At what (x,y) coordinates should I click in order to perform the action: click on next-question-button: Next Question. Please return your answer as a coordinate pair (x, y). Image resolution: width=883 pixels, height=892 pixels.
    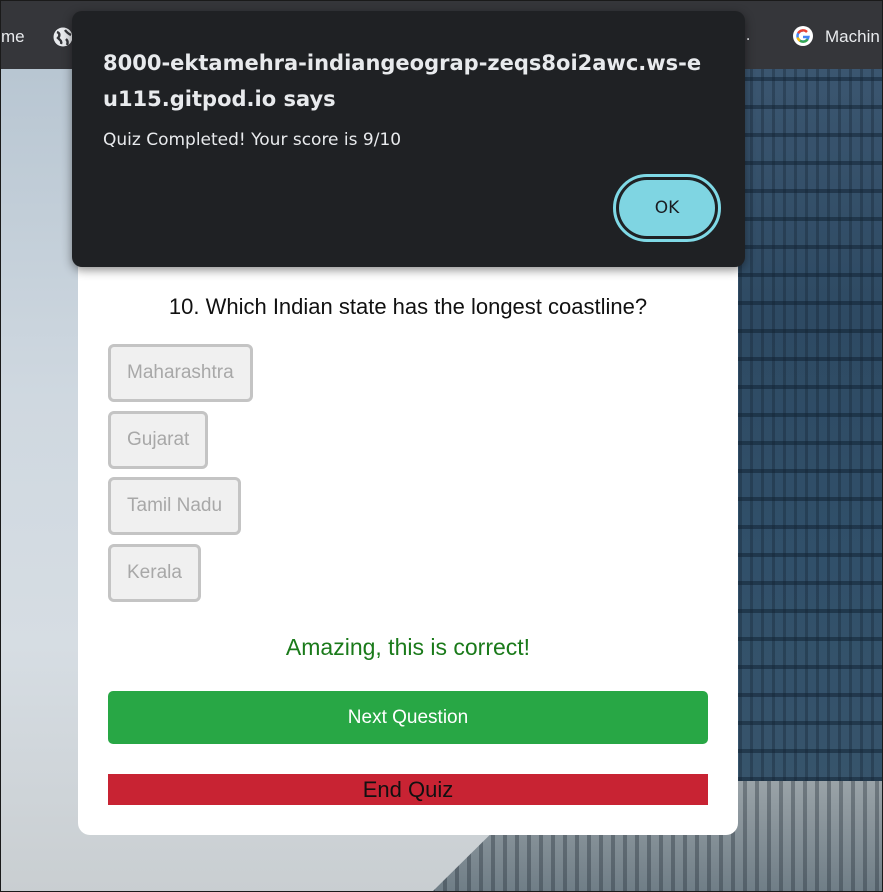
    Looking at the image, I should click on (408, 717).